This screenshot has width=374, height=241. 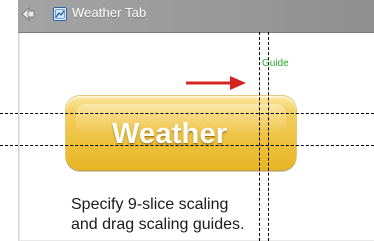 I want to click on red-arrow-icon, so click(x=216, y=83).